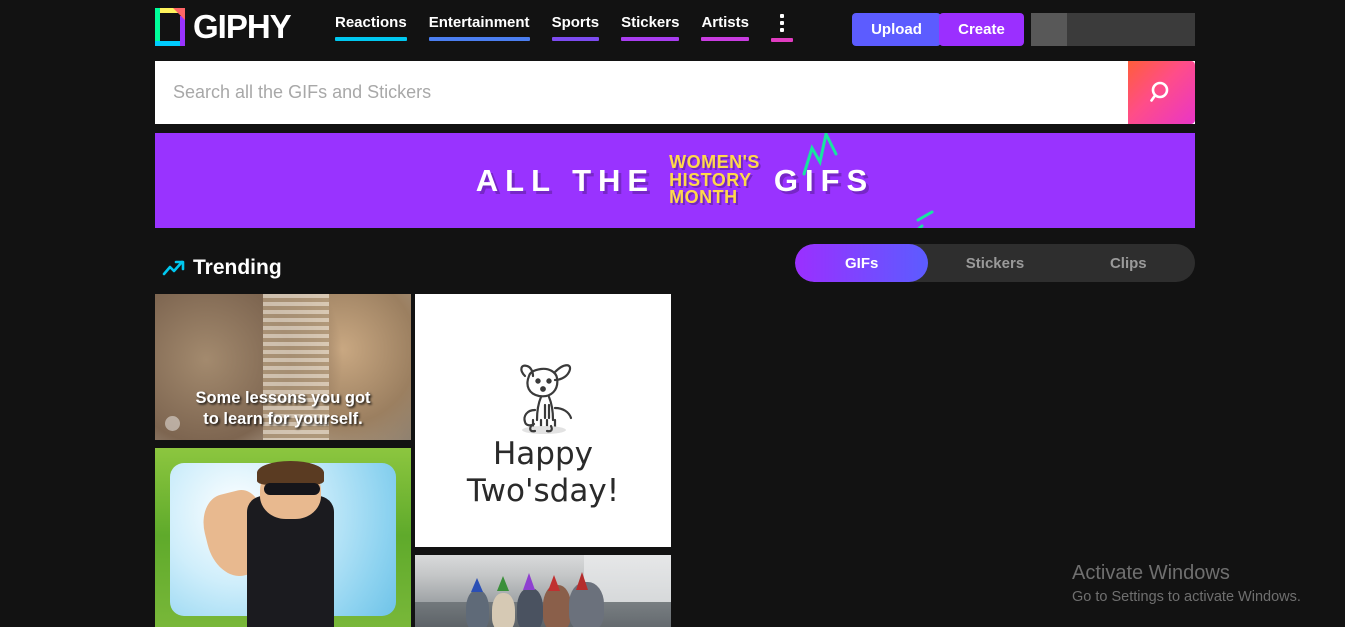 The height and width of the screenshot is (627, 1345). What do you see at coordinates (703, 197) in the screenshot?
I see `banner-highlight-line3: MONTH` at bounding box center [703, 197].